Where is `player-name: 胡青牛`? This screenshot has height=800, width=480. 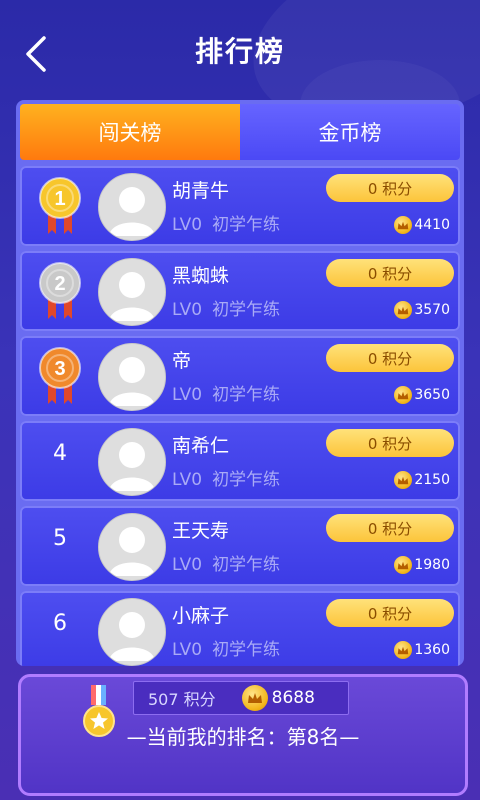 player-name: 胡青牛 is located at coordinates (201, 191).